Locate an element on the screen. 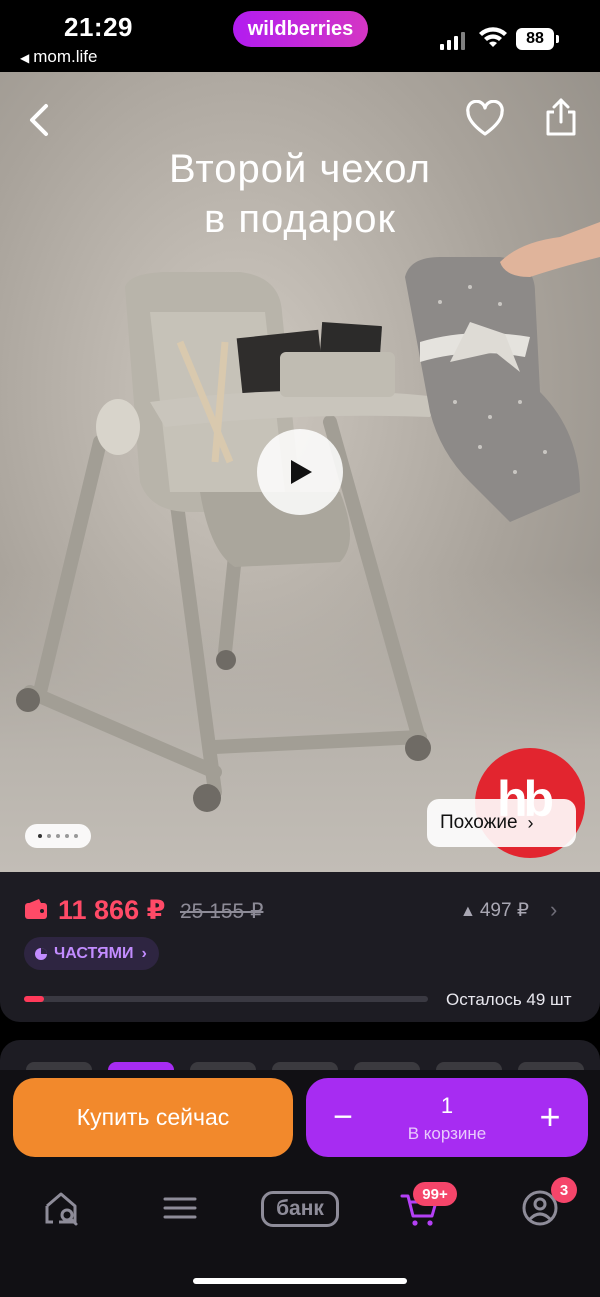  wildberries-pill: wildberries is located at coordinates (300, 29).